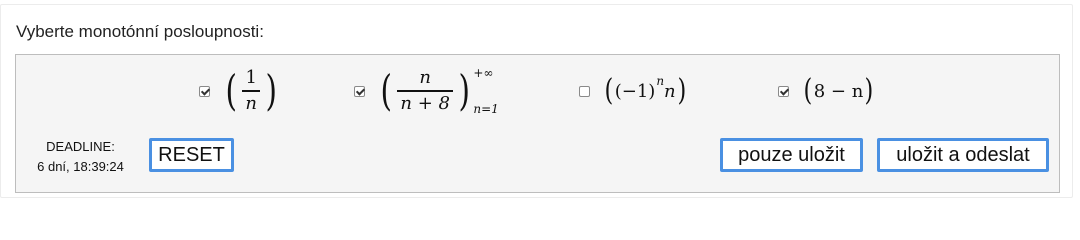  I want to click on option-2: ( n n + 8 ) +∞ n=1, so click(426, 91).